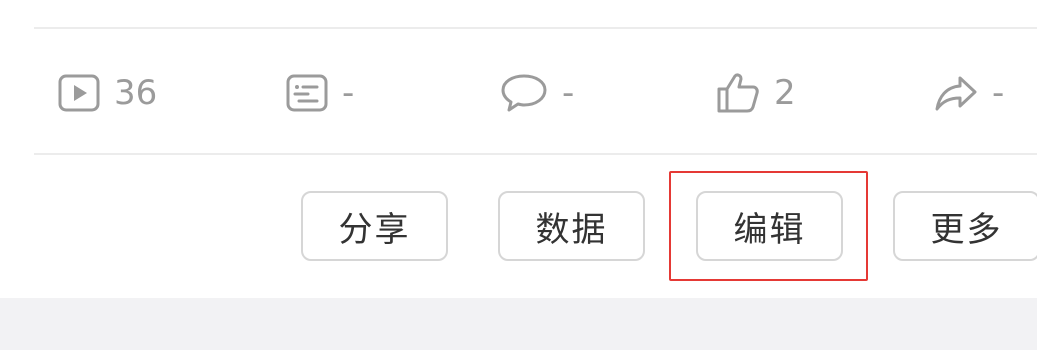 The image size is (1037, 350). I want to click on middle-divider, so click(535, 154).